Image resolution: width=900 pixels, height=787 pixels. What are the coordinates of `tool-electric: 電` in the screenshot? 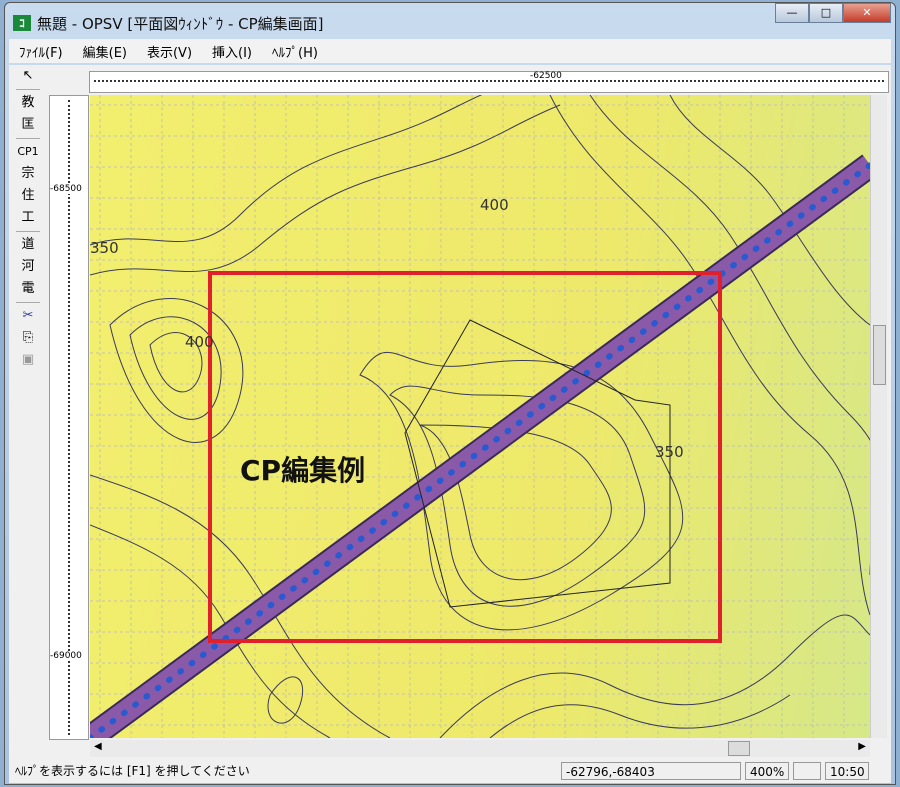 It's located at (28, 289).